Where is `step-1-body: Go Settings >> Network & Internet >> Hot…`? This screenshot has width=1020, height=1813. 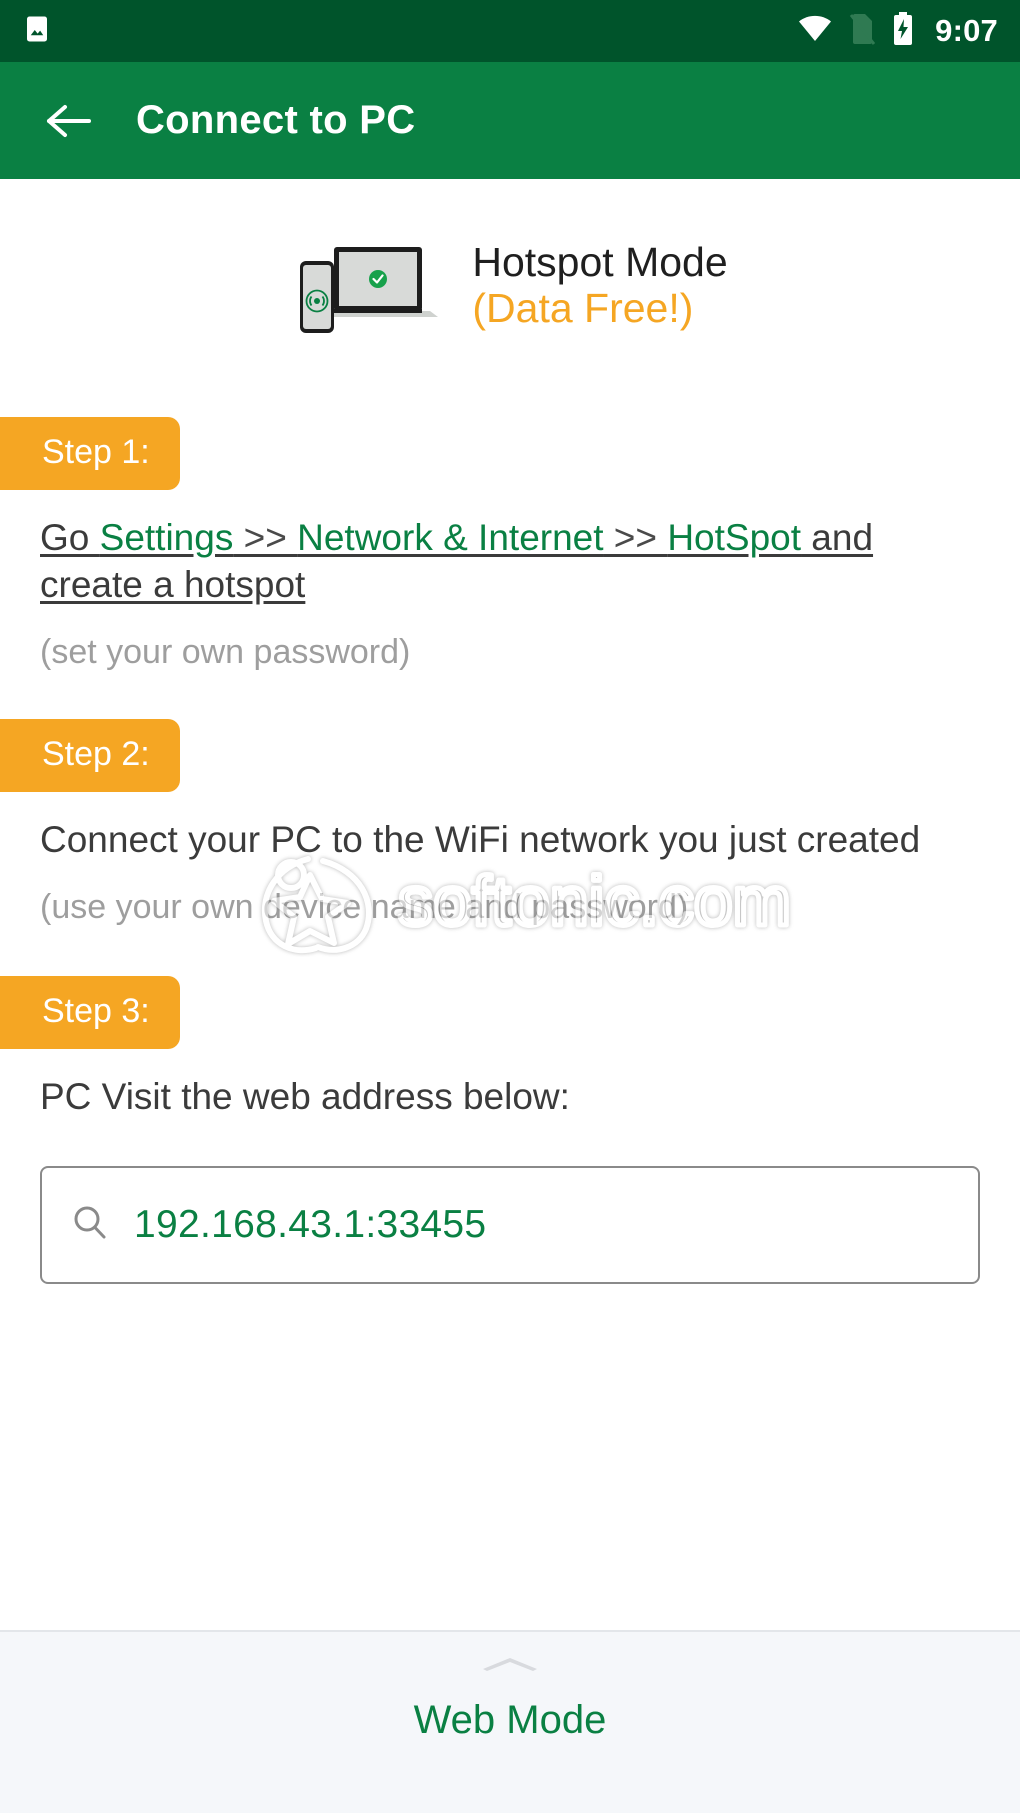 step-1-body: Go Settings >> Network & Internet >> Hot… is located at coordinates (510, 593).